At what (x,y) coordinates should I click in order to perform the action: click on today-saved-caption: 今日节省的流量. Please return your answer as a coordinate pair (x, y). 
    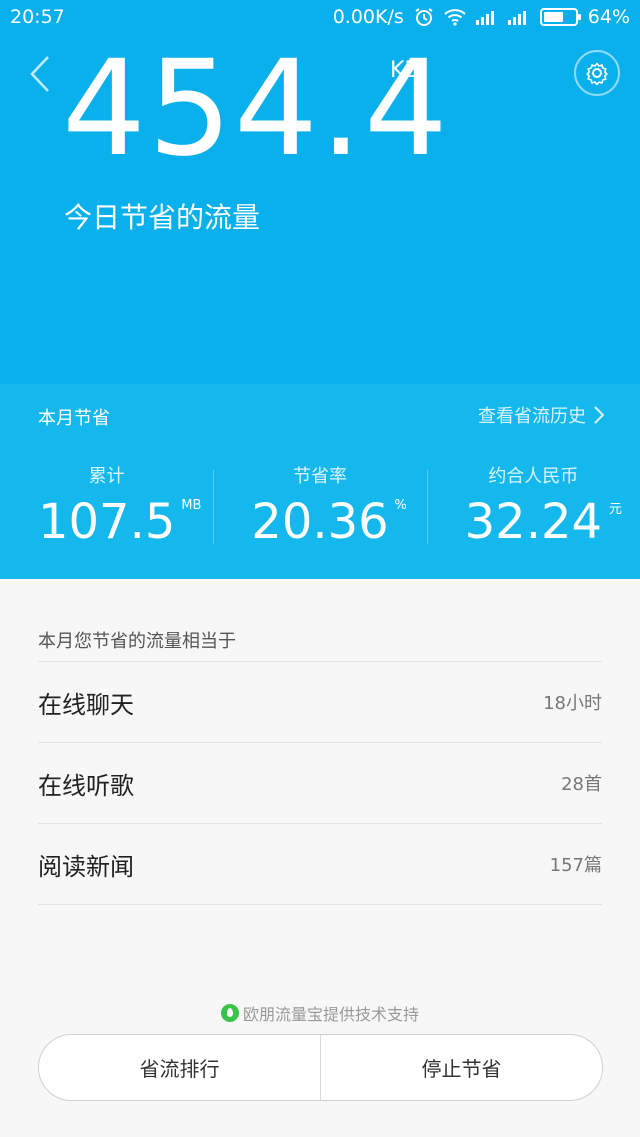
    Looking at the image, I should click on (162, 217).